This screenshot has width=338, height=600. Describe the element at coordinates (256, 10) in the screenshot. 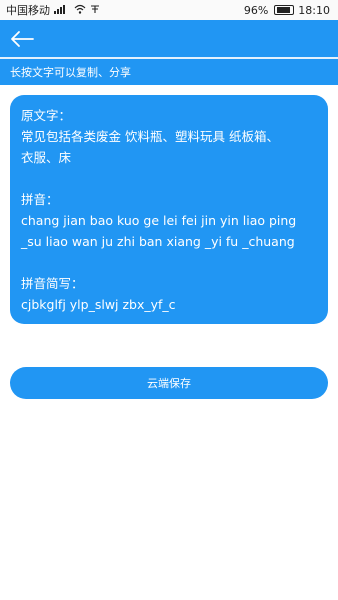

I see `battery-percent: 96%` at that location.